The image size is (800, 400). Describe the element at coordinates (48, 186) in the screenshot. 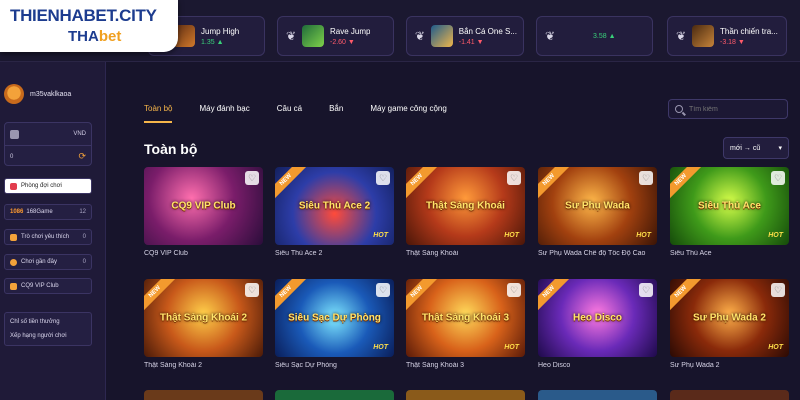

I see `sidebar-item-lobby: Phòng đợi chơi` at that location.